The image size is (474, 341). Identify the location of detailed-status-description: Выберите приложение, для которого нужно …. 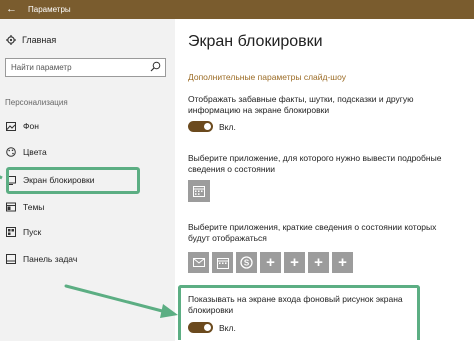
(315, 163).